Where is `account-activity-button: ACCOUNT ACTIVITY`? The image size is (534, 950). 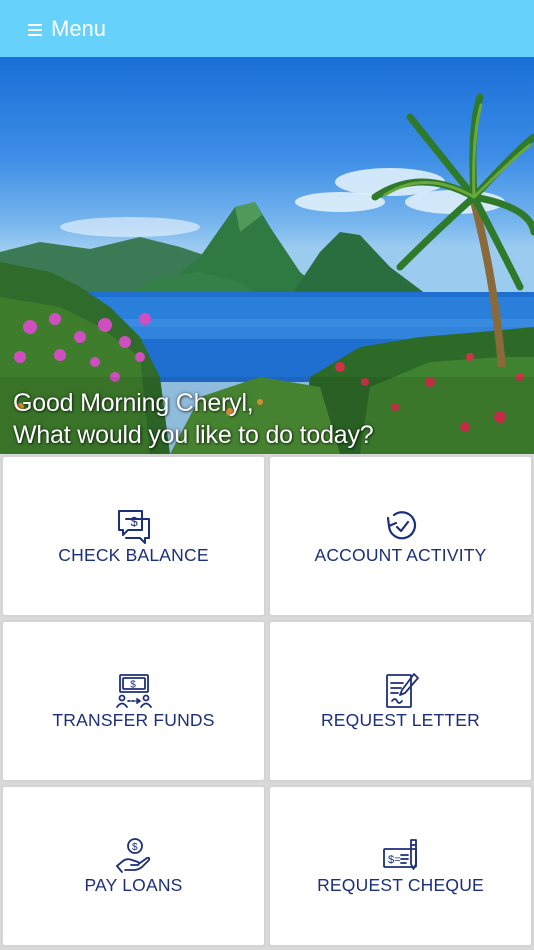 account-activity-button: ACCOUNT ACTIVITY is located at coordinates (400, 536).